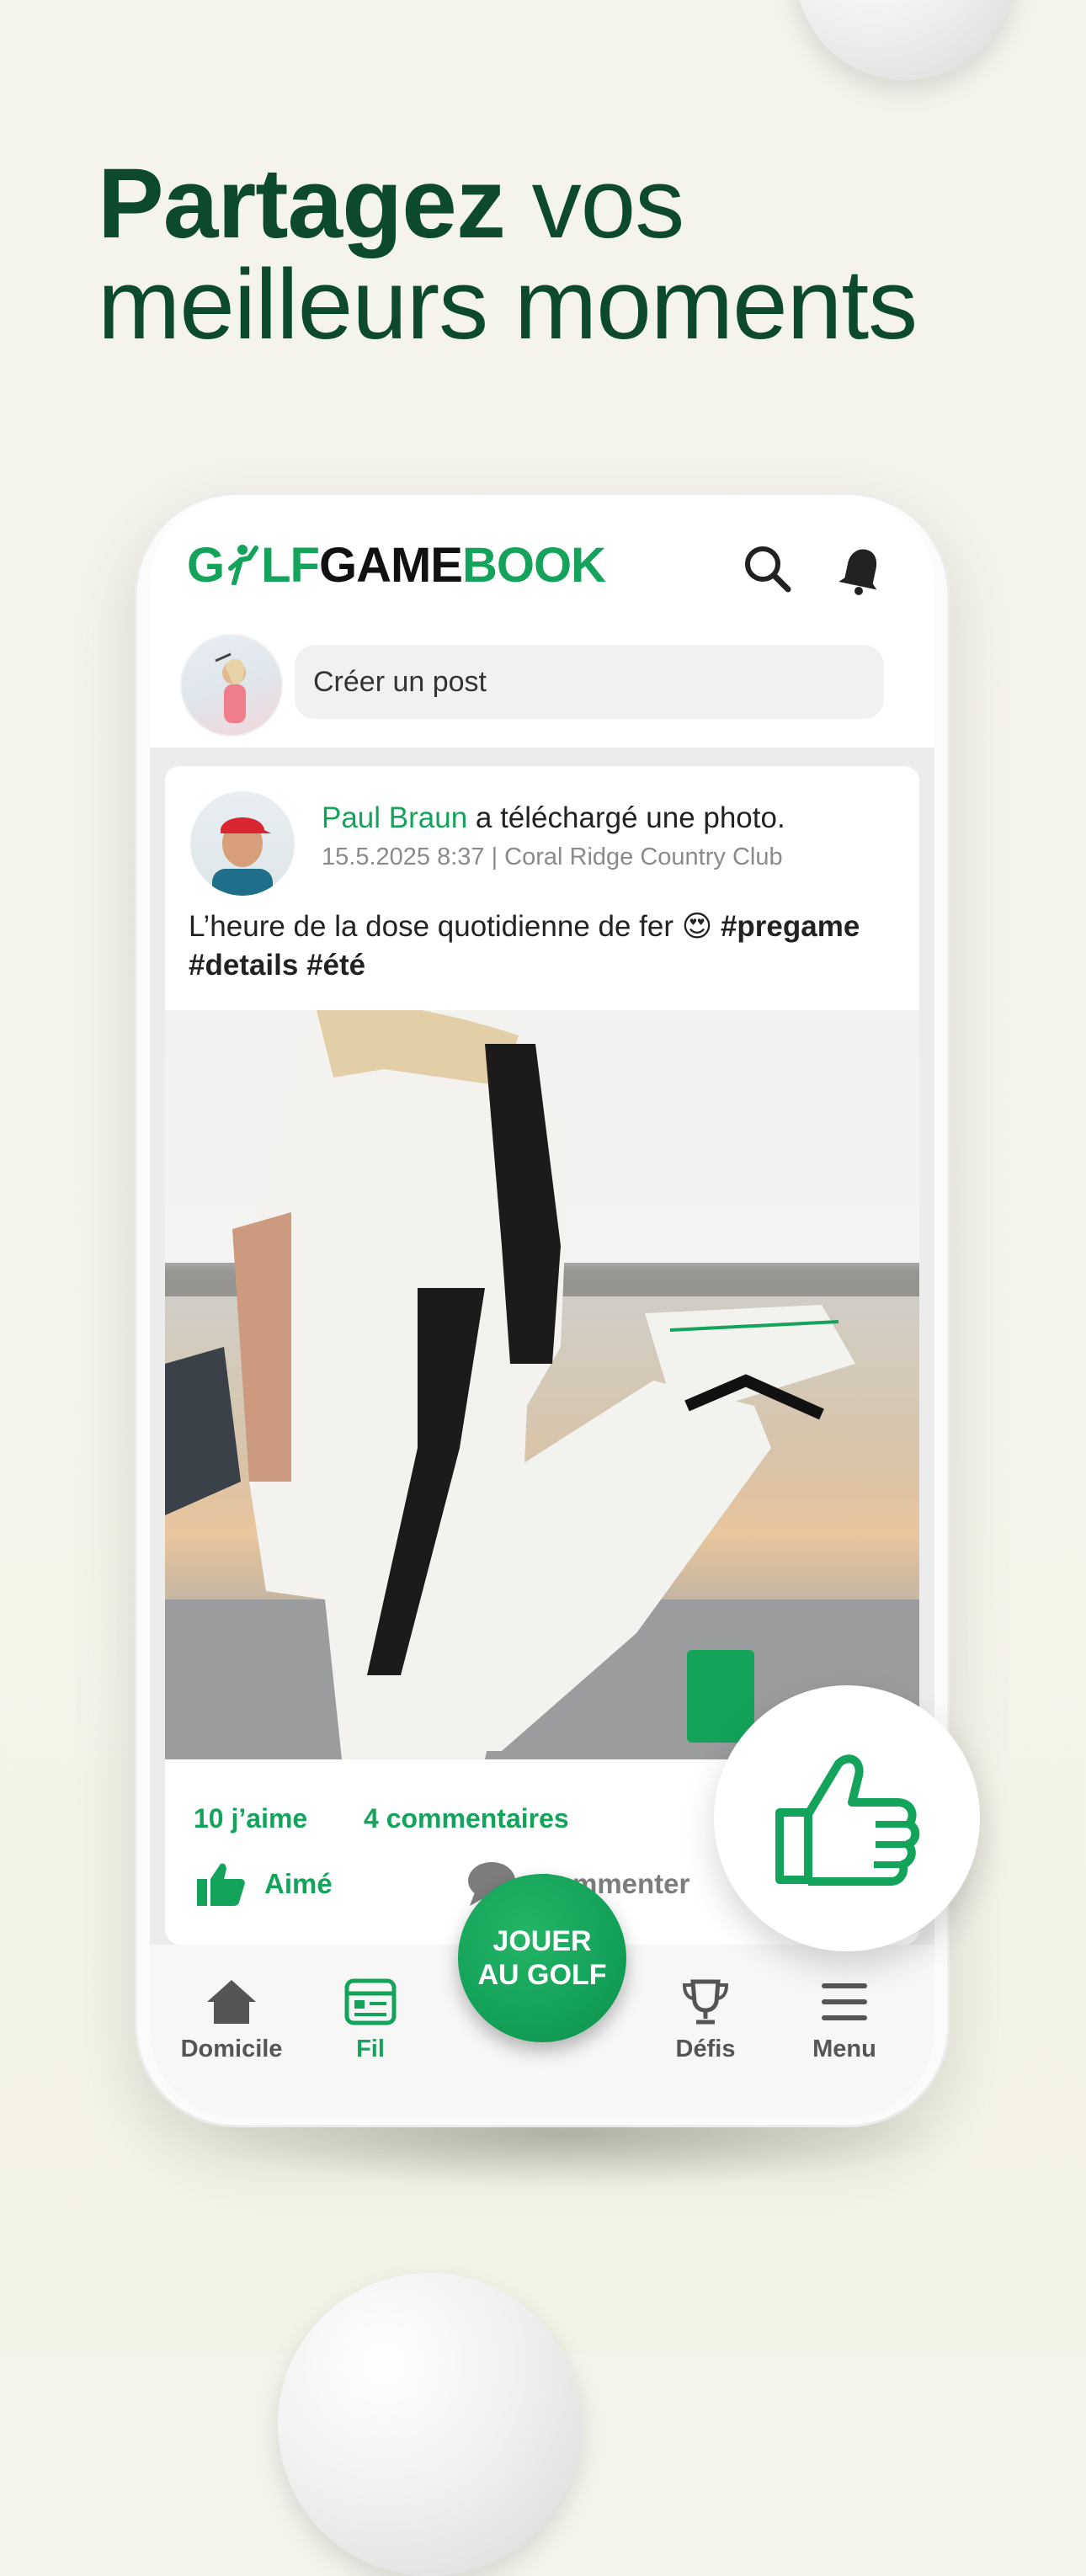 This screenshot has height=2576, width=1086. I want to click on nav-challenges: Défis, so click(705, 2020).